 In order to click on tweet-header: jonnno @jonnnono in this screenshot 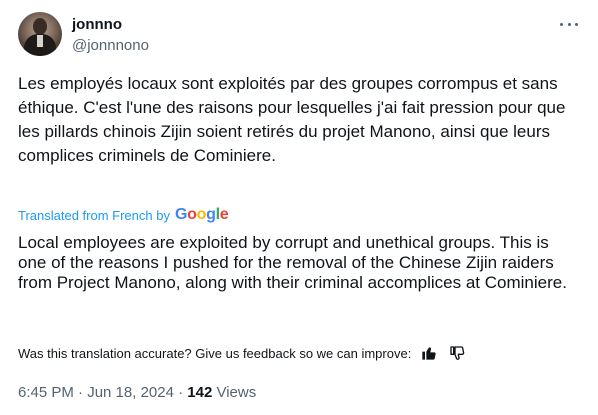, I will do `click(299, 36)`.